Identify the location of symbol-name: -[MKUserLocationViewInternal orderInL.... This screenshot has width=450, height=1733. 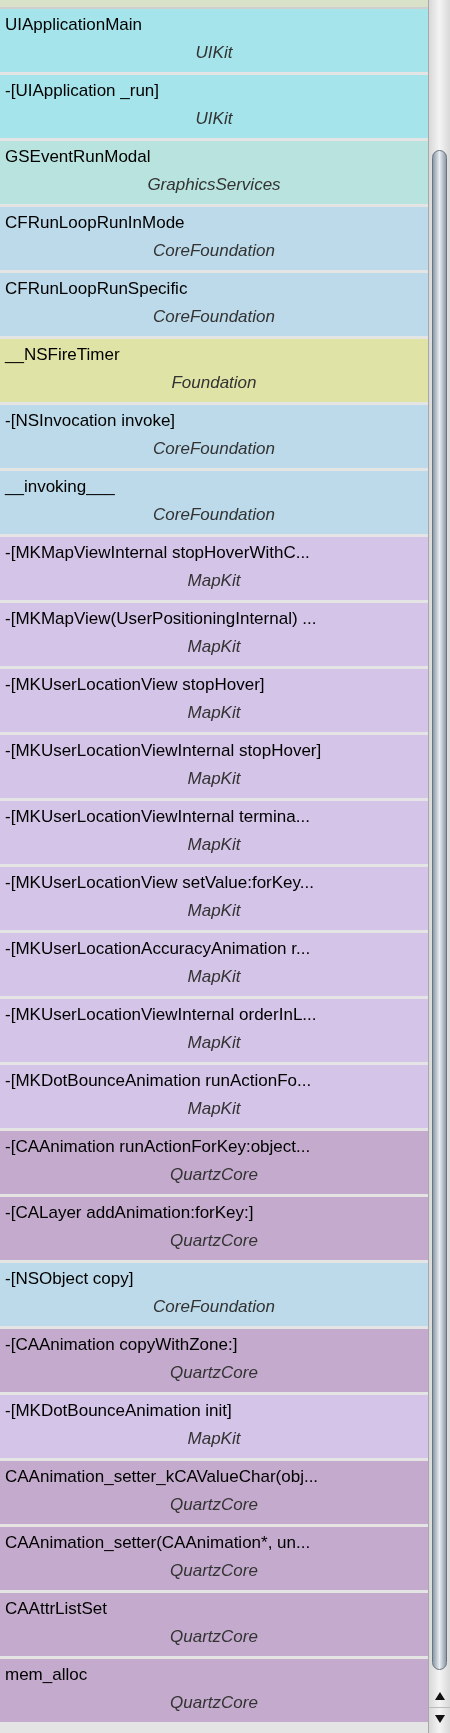
(161, 1015).